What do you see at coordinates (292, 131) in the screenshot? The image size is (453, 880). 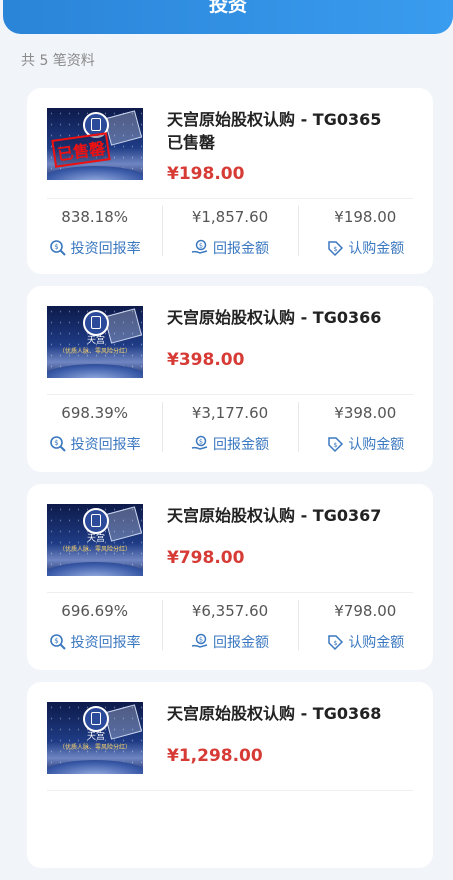 I see `product-title: 天宫原始股权认购 - TG0365 已售罄` at bounding box center [292, 131].